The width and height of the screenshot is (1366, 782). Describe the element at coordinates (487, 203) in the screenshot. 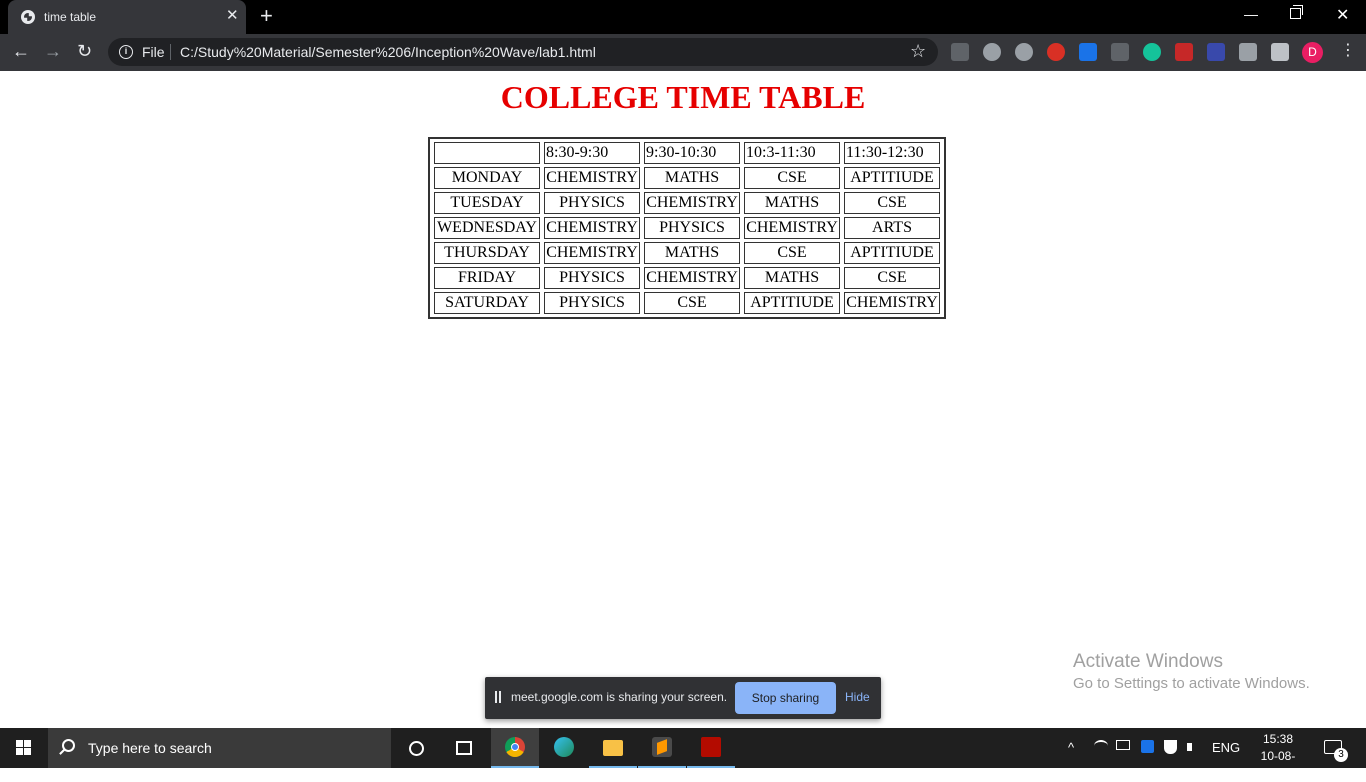

I see `day-cell: TUESDAY` at that location.